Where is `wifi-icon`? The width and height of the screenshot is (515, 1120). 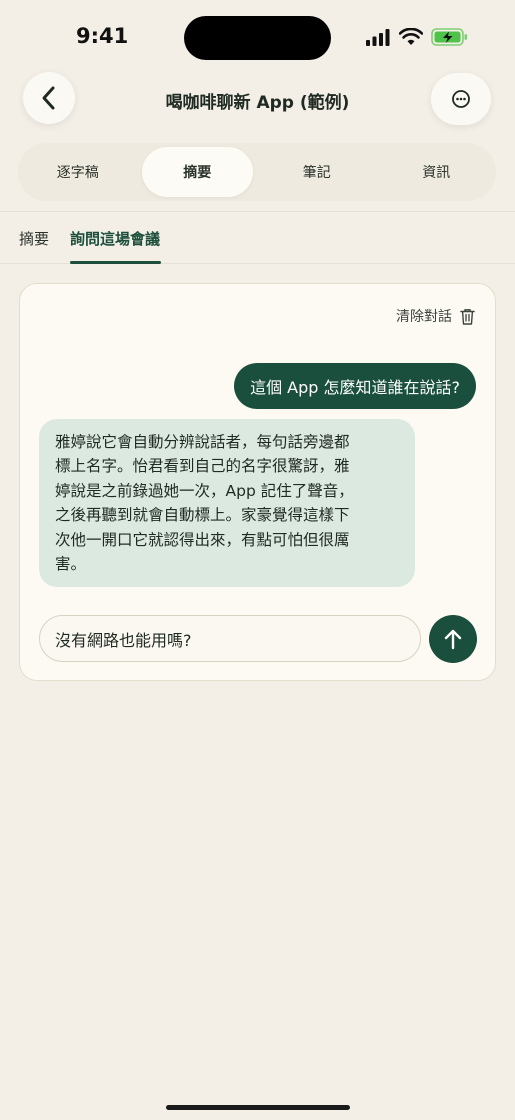
wifi-icon is located at coordinates (411, 36).